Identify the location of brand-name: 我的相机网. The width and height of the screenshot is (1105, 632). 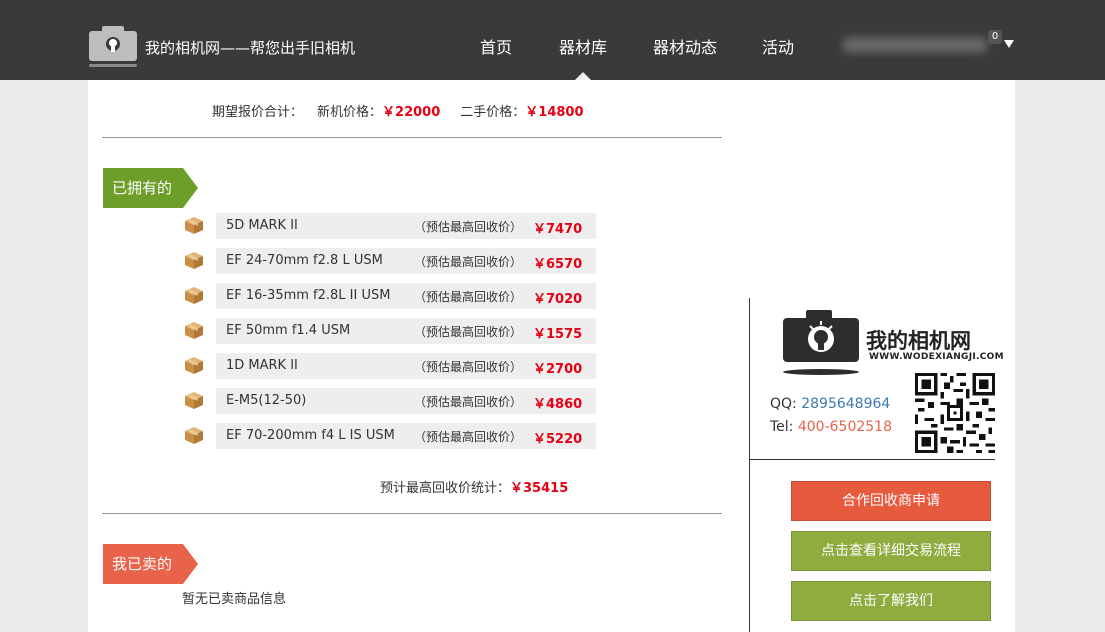
(918, 341).